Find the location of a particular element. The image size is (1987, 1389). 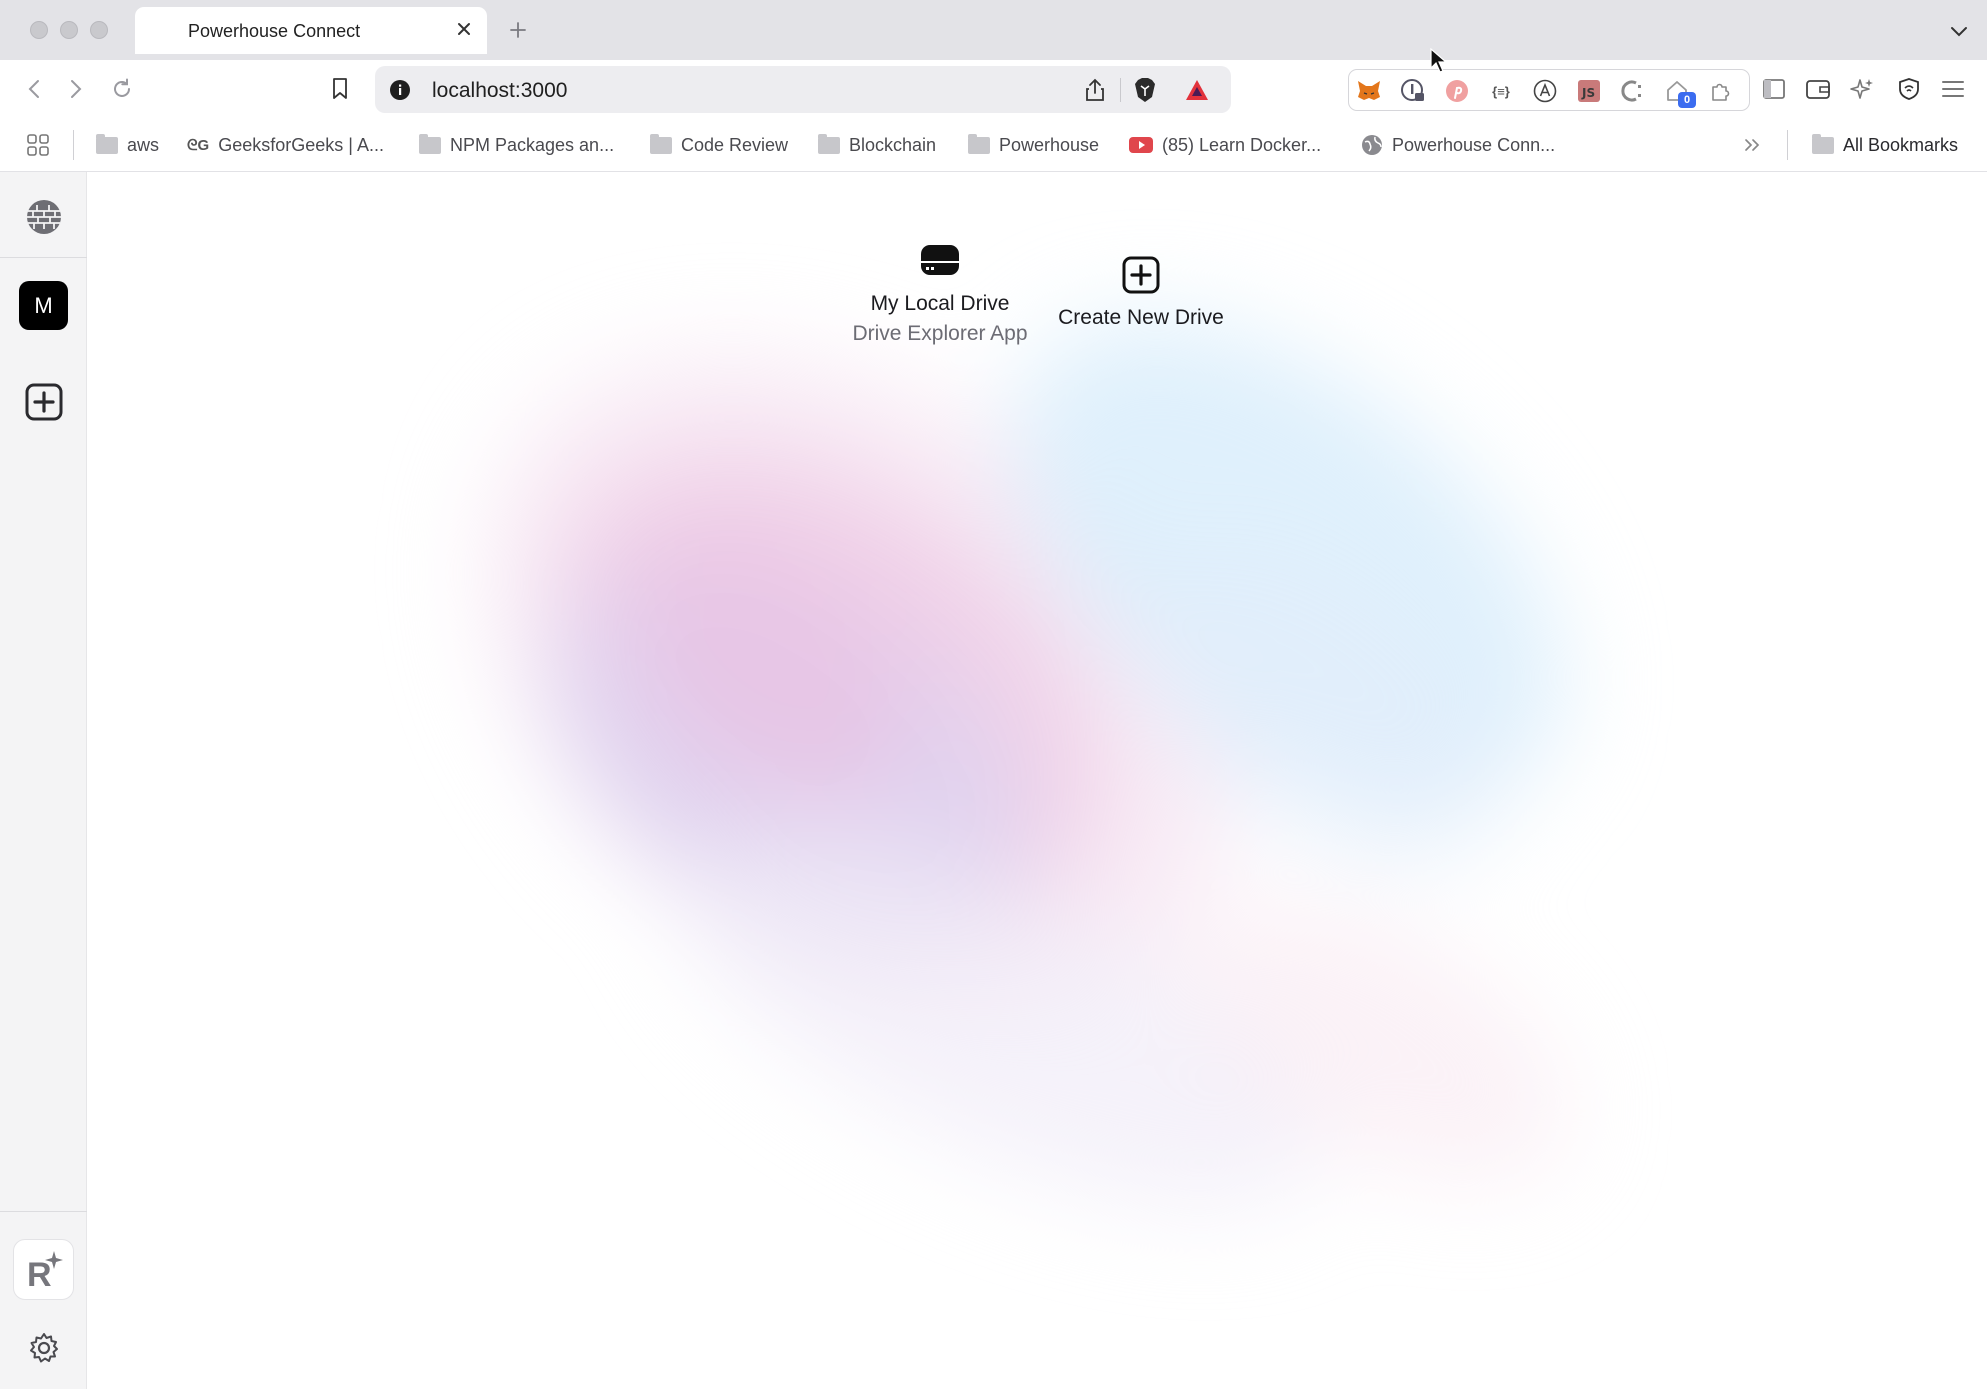

extensions-group: {≡} JS 0 is located at coordinates (1549, 90).